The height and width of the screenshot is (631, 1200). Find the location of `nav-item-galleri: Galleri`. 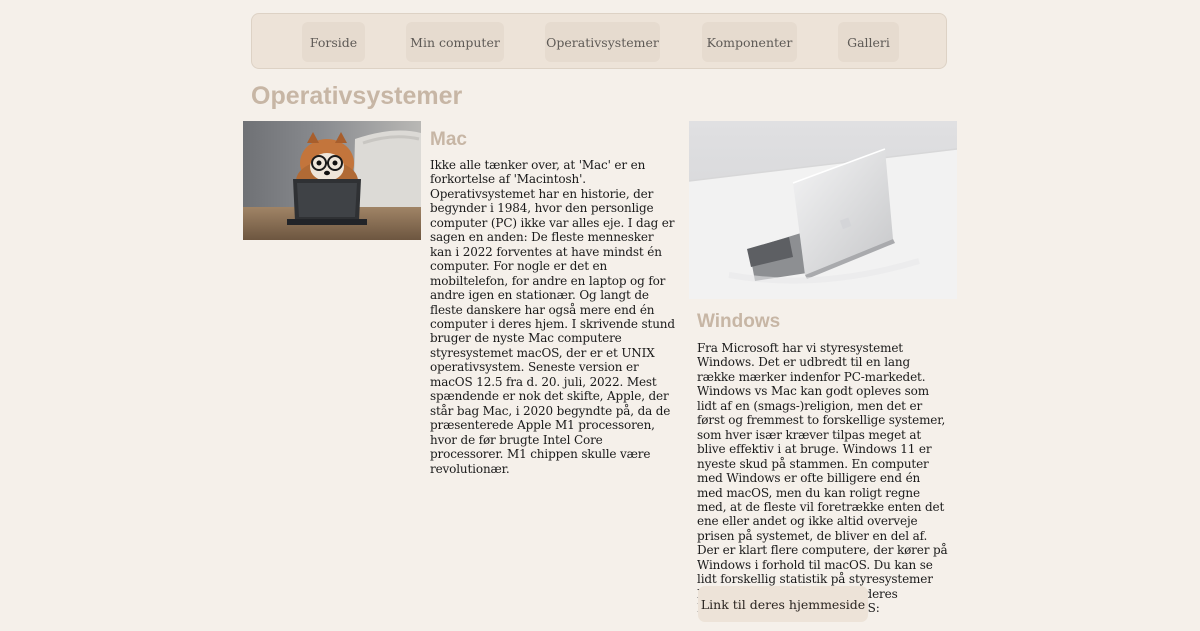

nav-item-galleri: Galleri is located at coordinates (868, 42).